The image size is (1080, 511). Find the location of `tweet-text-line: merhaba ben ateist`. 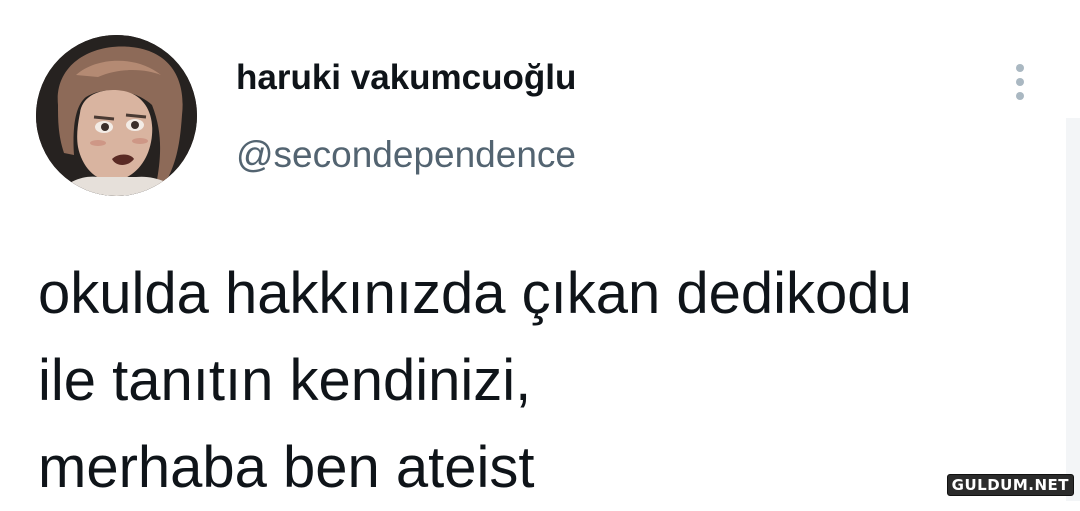

tweet-text-line: merhaba ben ateist is located at coordinates (286, 467).